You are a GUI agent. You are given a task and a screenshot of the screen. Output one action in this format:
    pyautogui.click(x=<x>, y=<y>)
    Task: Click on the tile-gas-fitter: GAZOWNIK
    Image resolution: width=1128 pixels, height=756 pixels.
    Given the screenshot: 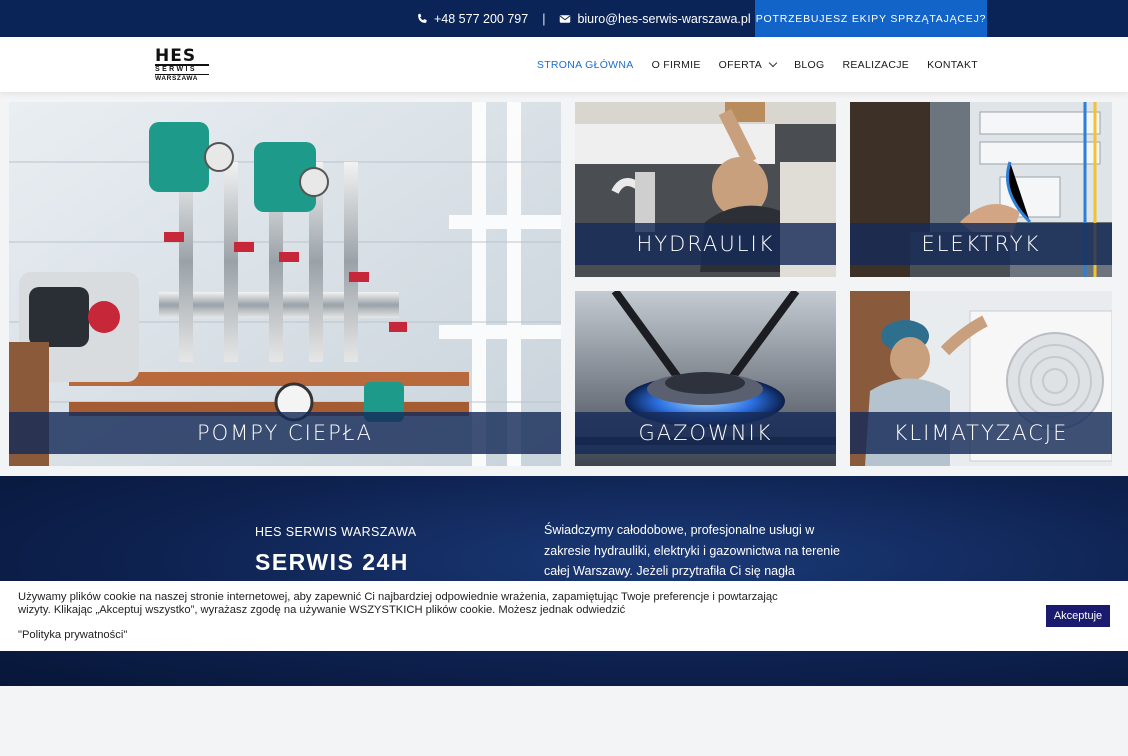 What is the action you would take?
    pyautogui.click(x=705, y=378)
    